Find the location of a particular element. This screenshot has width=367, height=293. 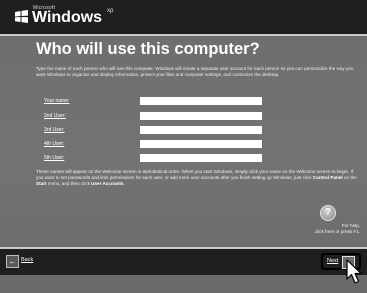

fifth-user-field is located at coordinates (201, 158).